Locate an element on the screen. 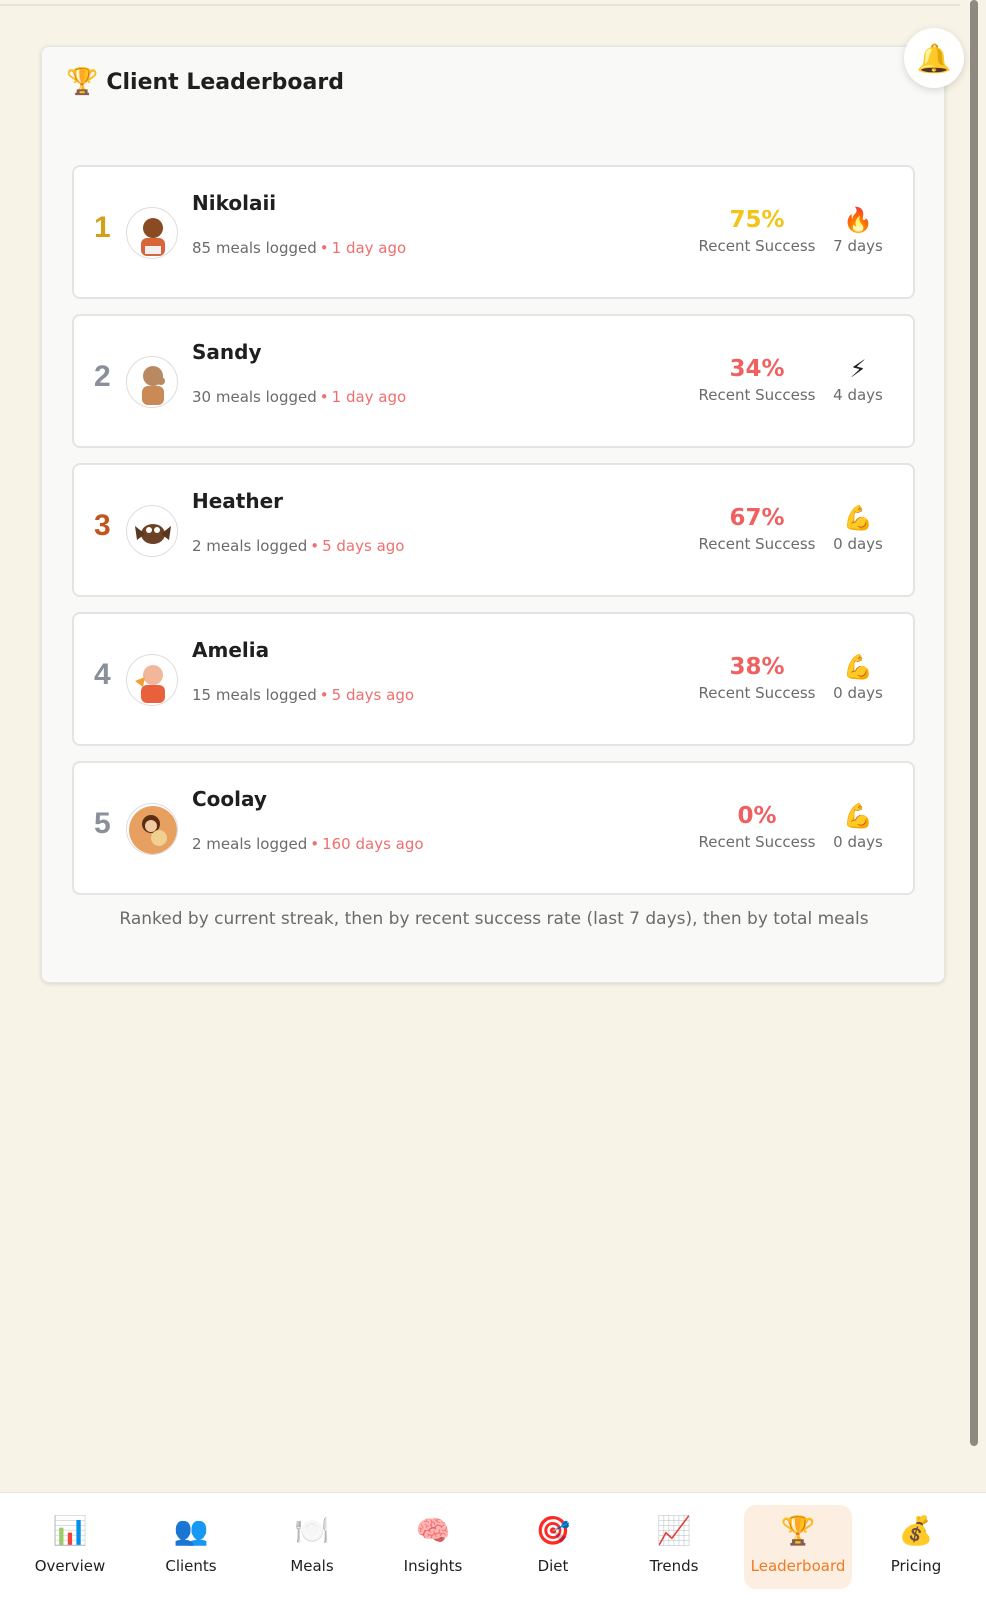  scrollbar-thumb is located at coordinates (974, 723).